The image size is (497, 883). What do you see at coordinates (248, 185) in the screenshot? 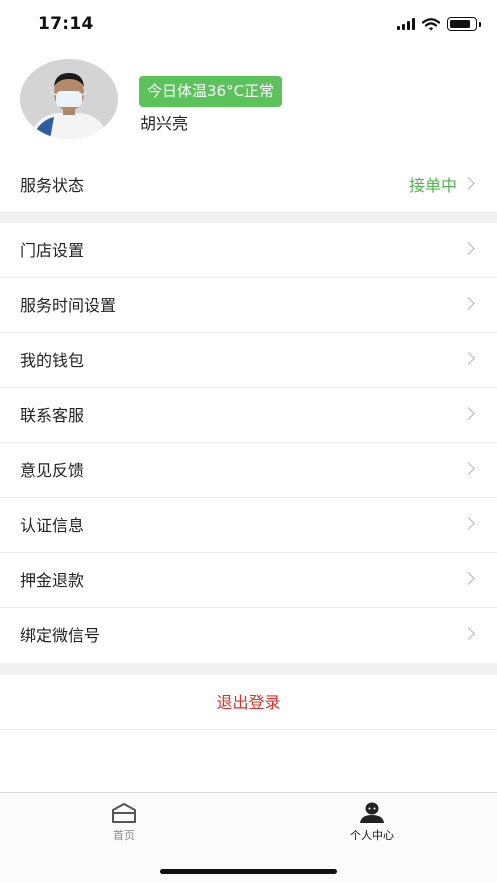
I see `service-status-row: 服务状态 接单中` at bounding box center [248, 185].